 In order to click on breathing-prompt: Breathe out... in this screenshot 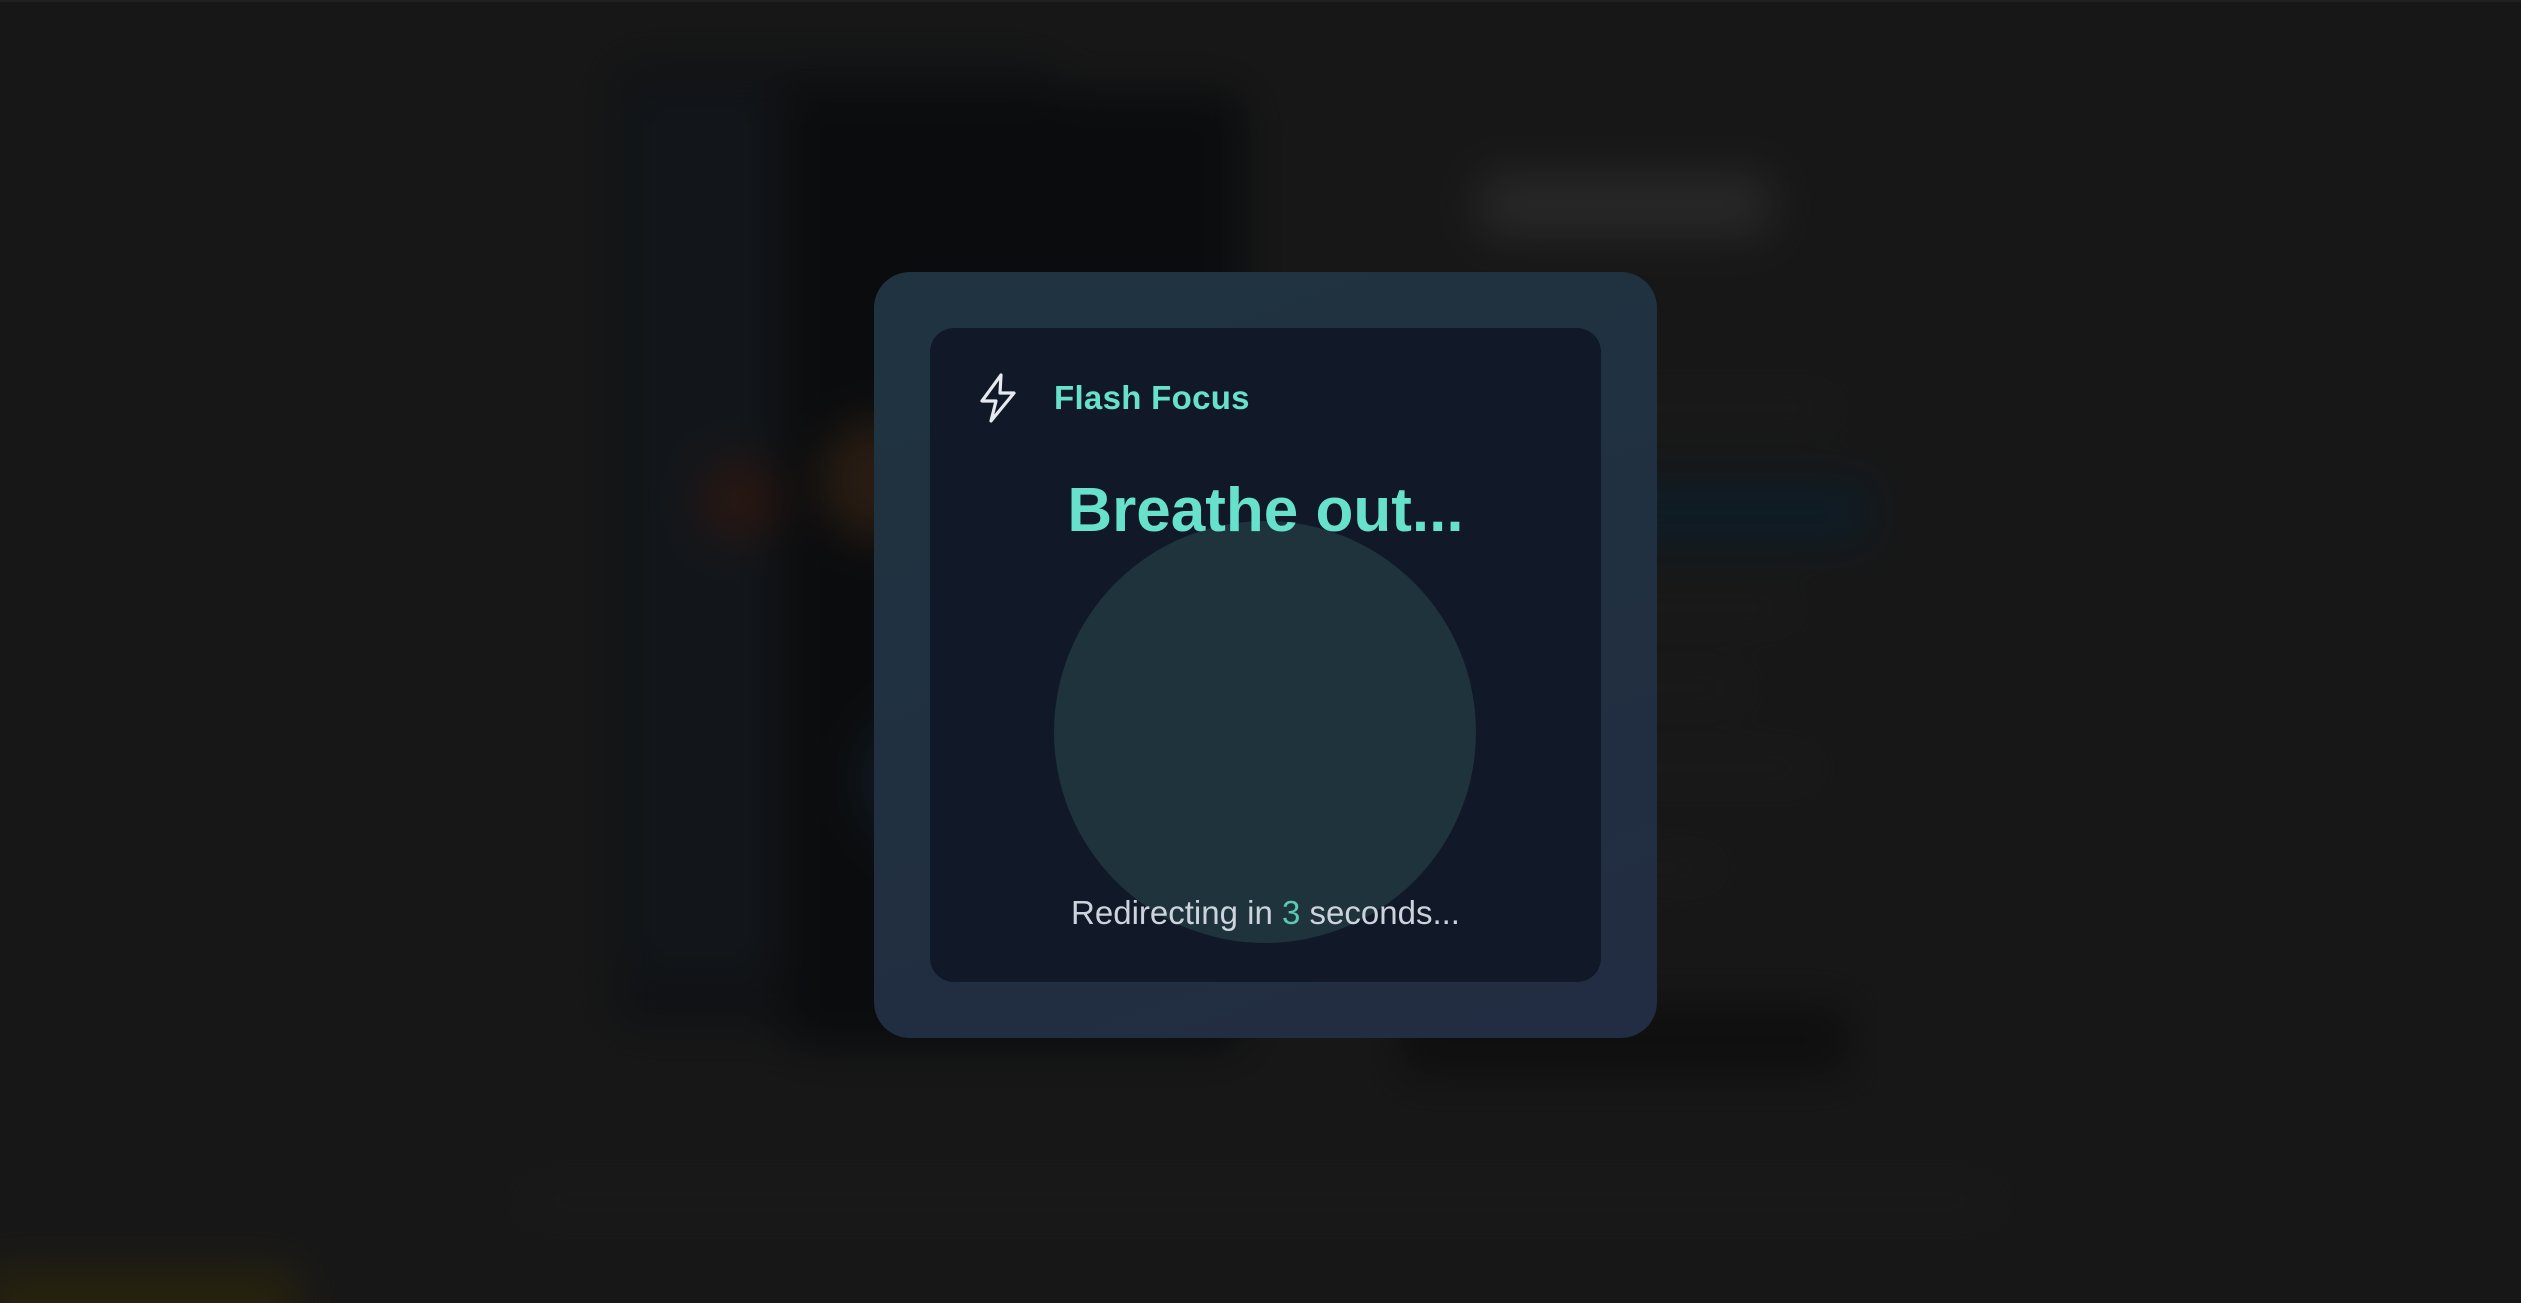, I will do `click(1265, 510)`.